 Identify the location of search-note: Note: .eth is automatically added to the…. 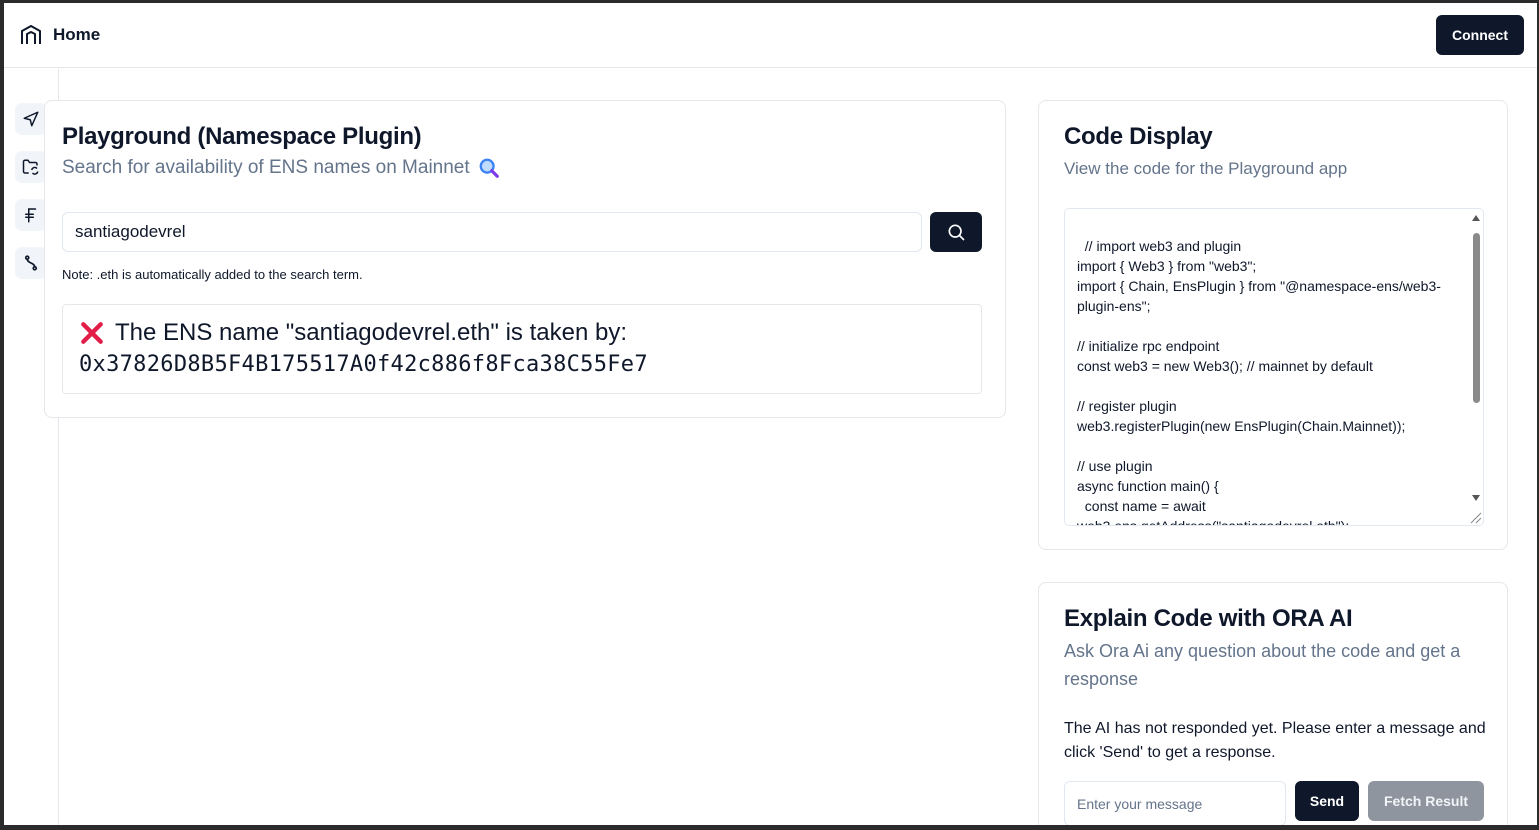
(212, 274).